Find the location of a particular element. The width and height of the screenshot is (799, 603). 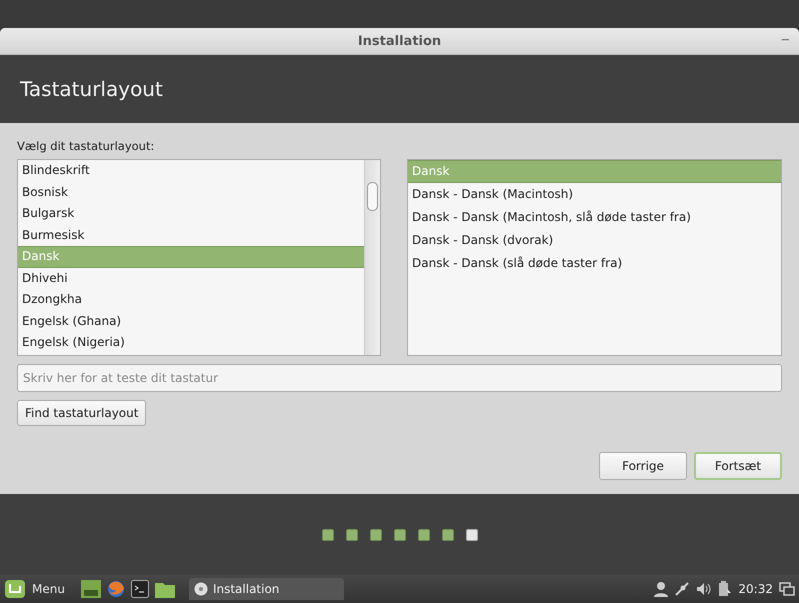

language-item: Burmesisk is located at coordinates (191, 235).